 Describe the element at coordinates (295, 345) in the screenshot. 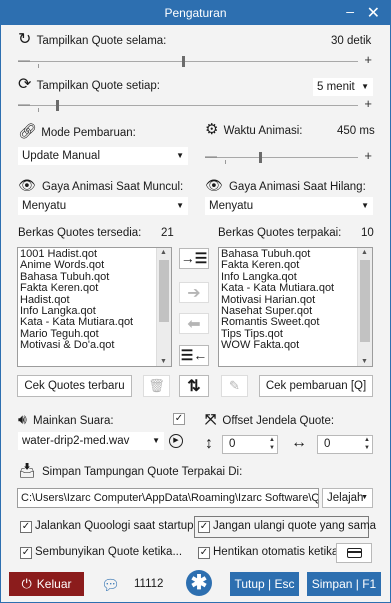

I see `list-item: WOW Fakta.qot` at that location.